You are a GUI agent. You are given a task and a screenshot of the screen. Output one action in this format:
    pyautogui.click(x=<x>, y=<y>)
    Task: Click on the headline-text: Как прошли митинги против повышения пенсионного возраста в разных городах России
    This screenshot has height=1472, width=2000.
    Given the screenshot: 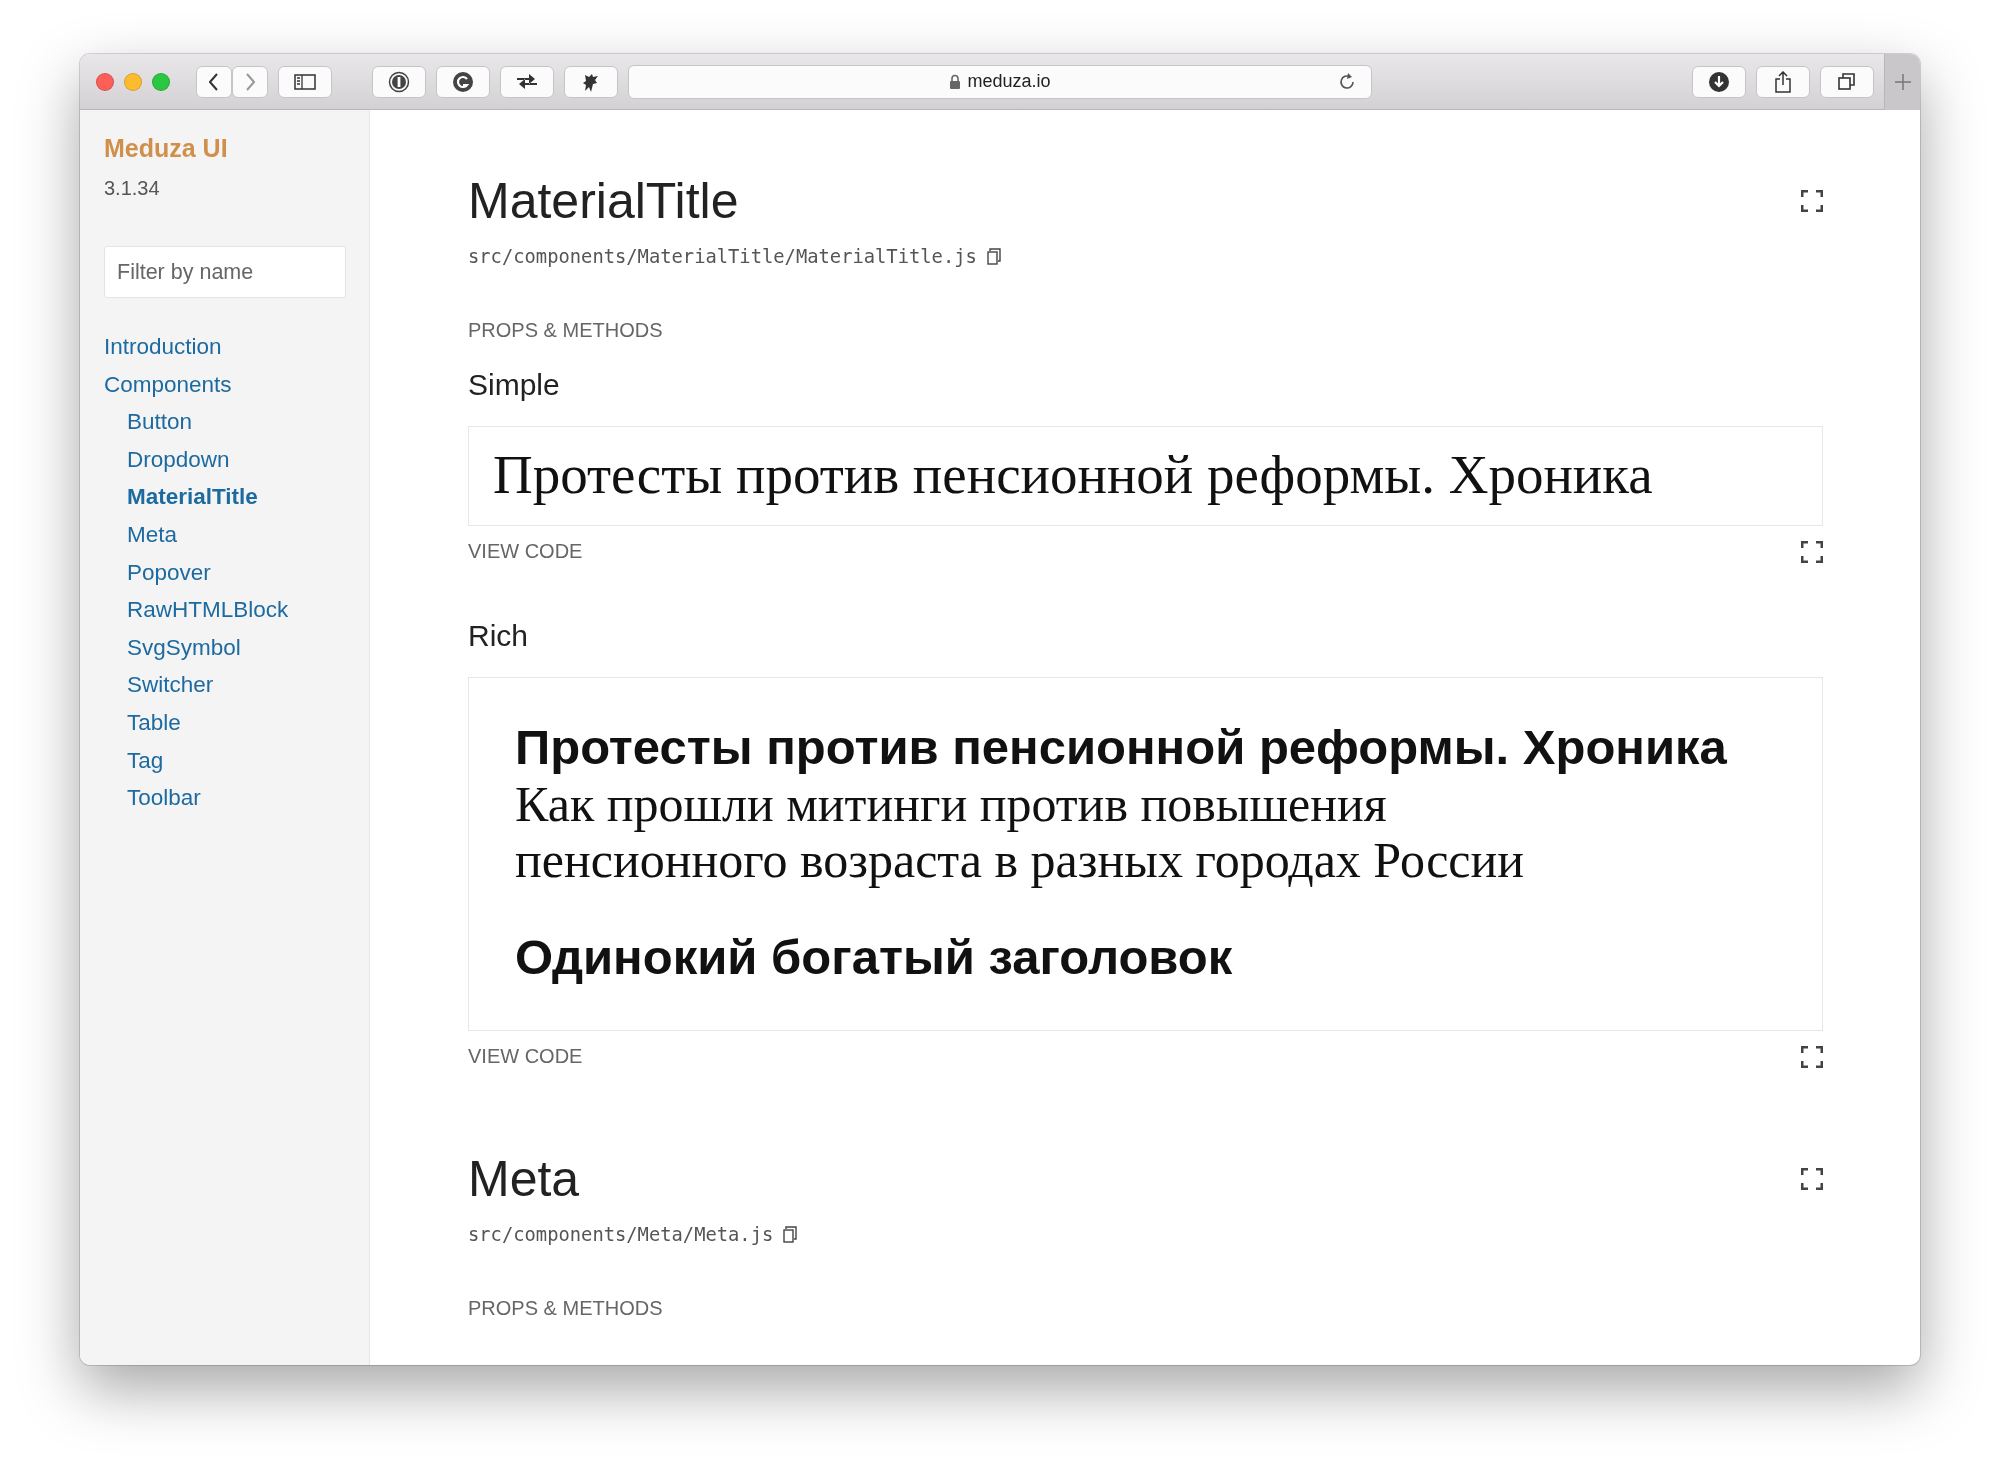 What is the action you would take?
    pyautogui.click(x=1020, y=832)
    